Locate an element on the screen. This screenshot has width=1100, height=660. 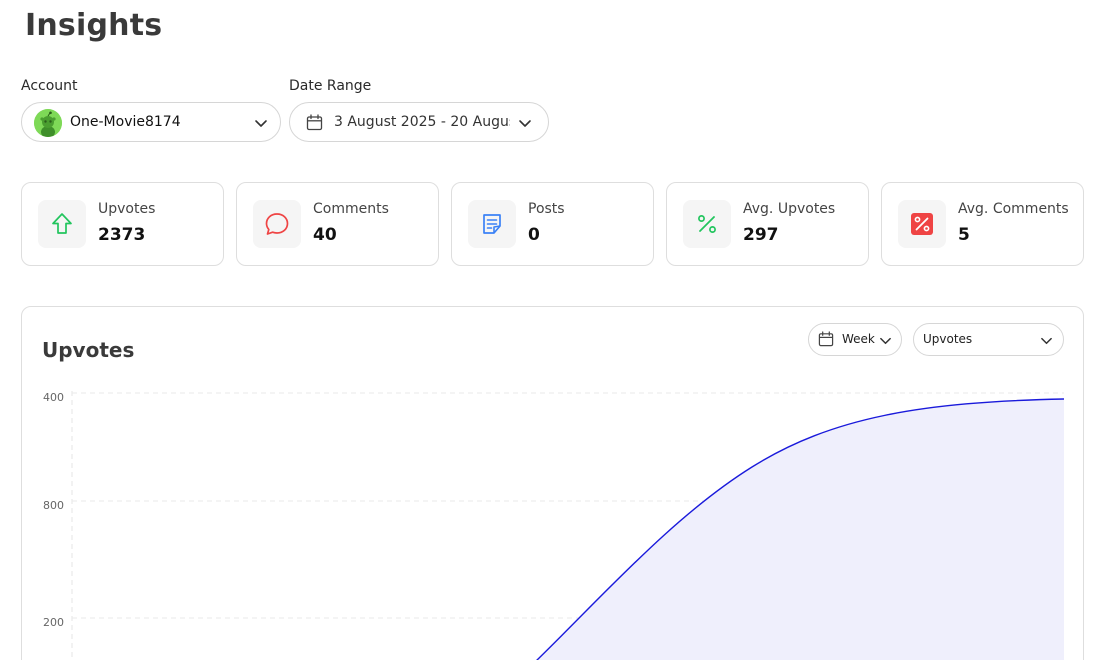
page-title: Insights is located at coordinates (94, 25).